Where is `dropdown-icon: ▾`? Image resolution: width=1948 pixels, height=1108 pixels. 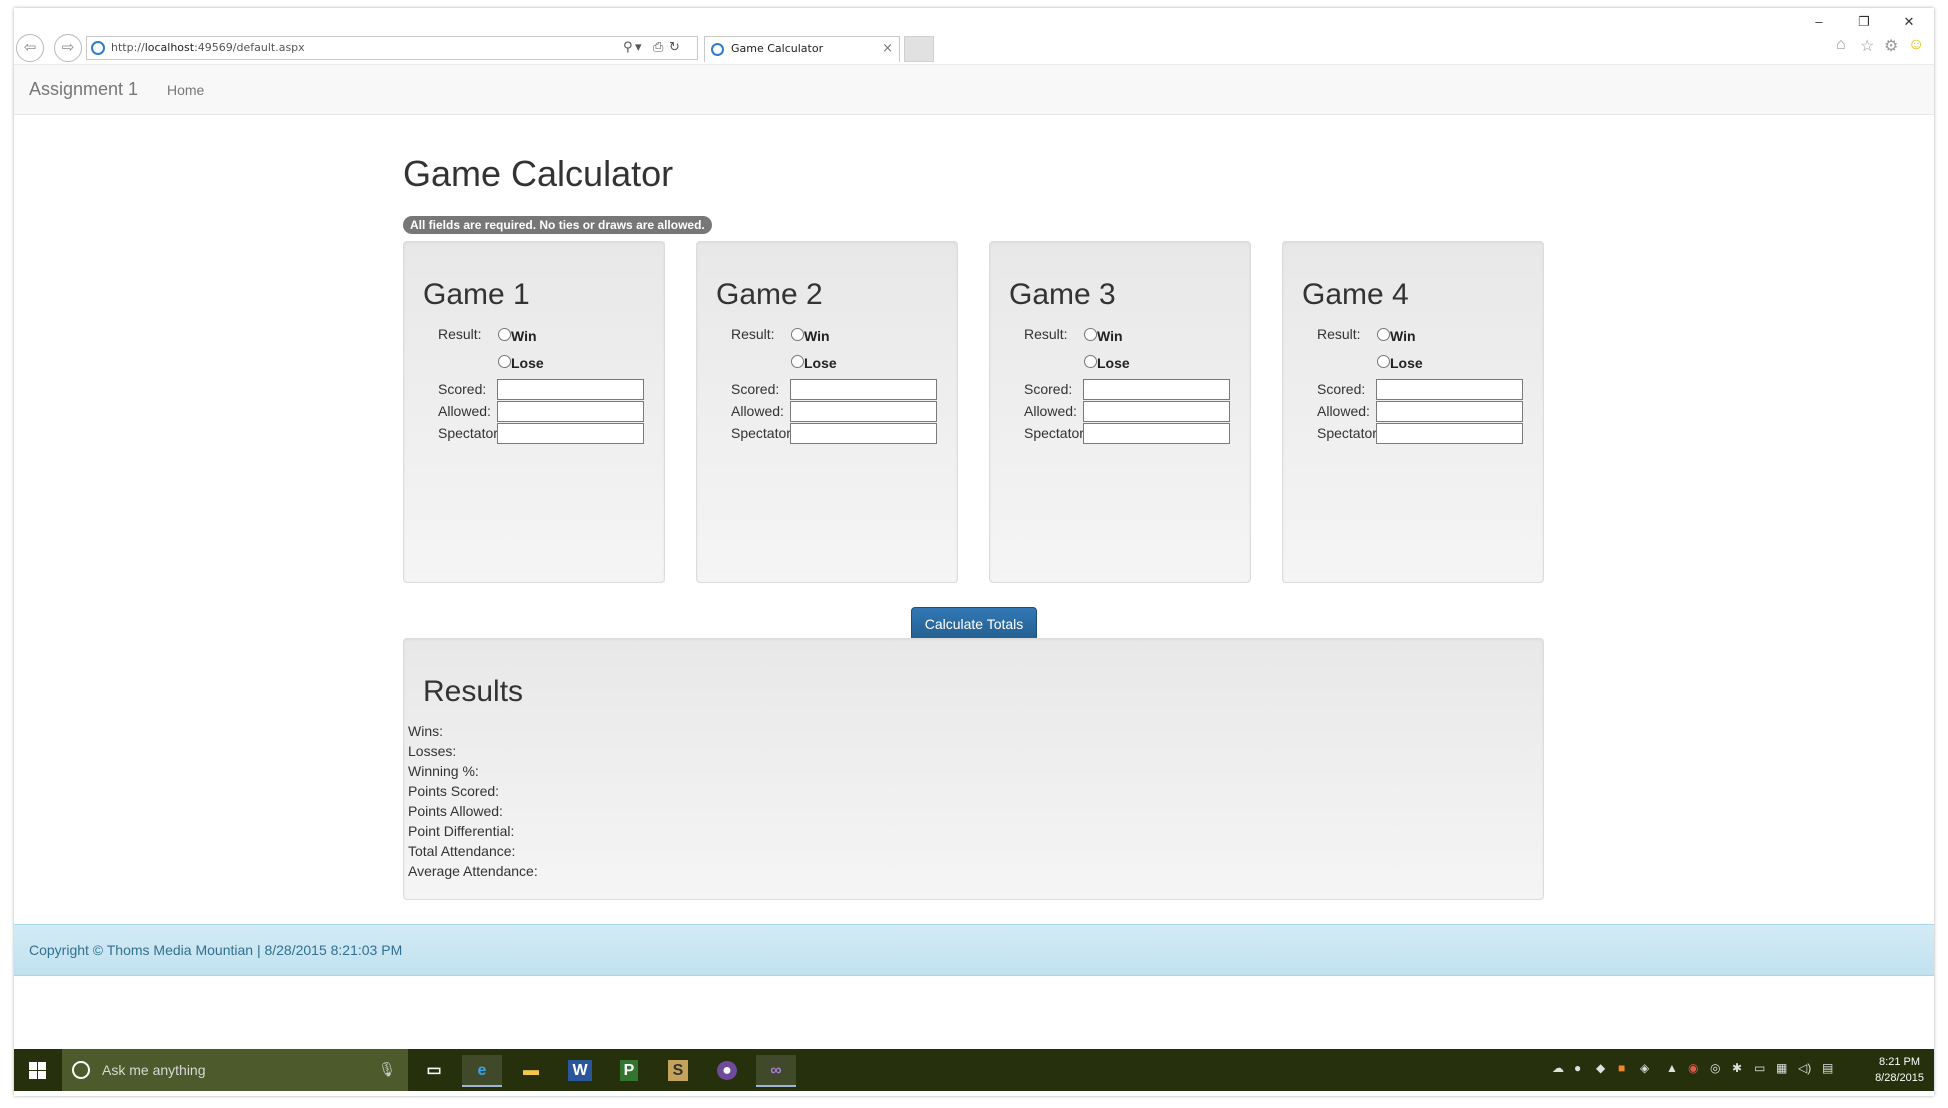 dropdown-icon: ▾ is located at coordinates (638, 48).